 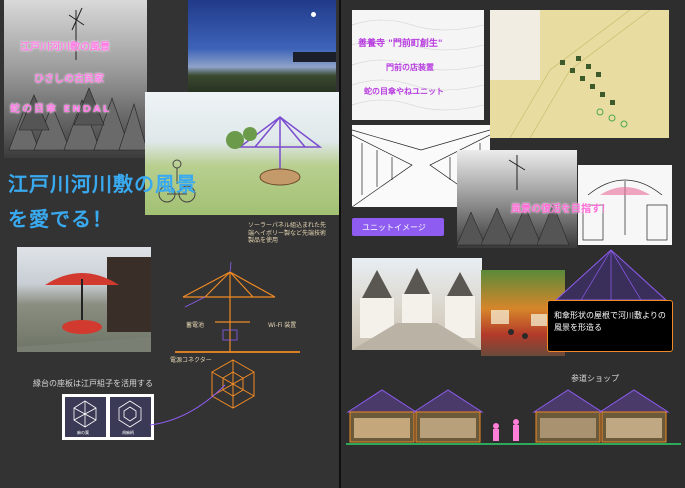 I want to click on vision-line-3: 蛇の目傘やねユニット, so click(x=404, y=91).